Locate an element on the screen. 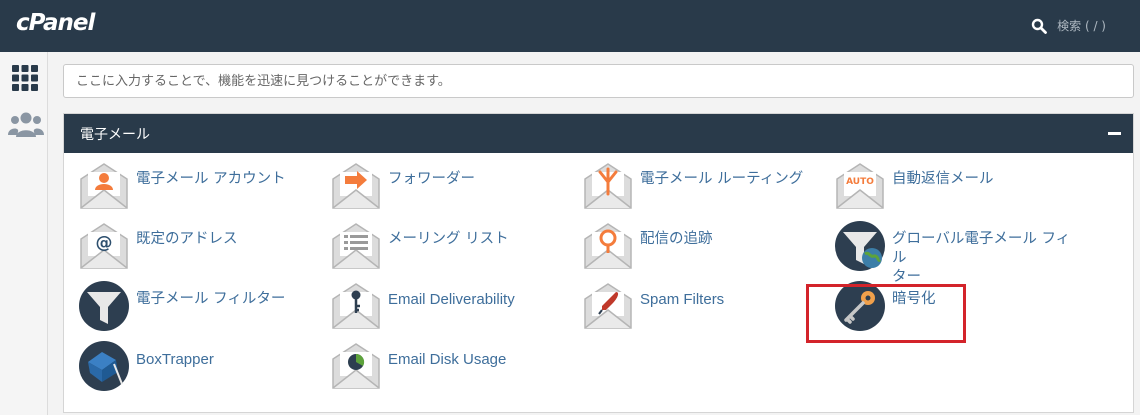 This screenshot has height=415, width=1140. feature-label: Email Disk Usage is located at coordinates (447, 359).